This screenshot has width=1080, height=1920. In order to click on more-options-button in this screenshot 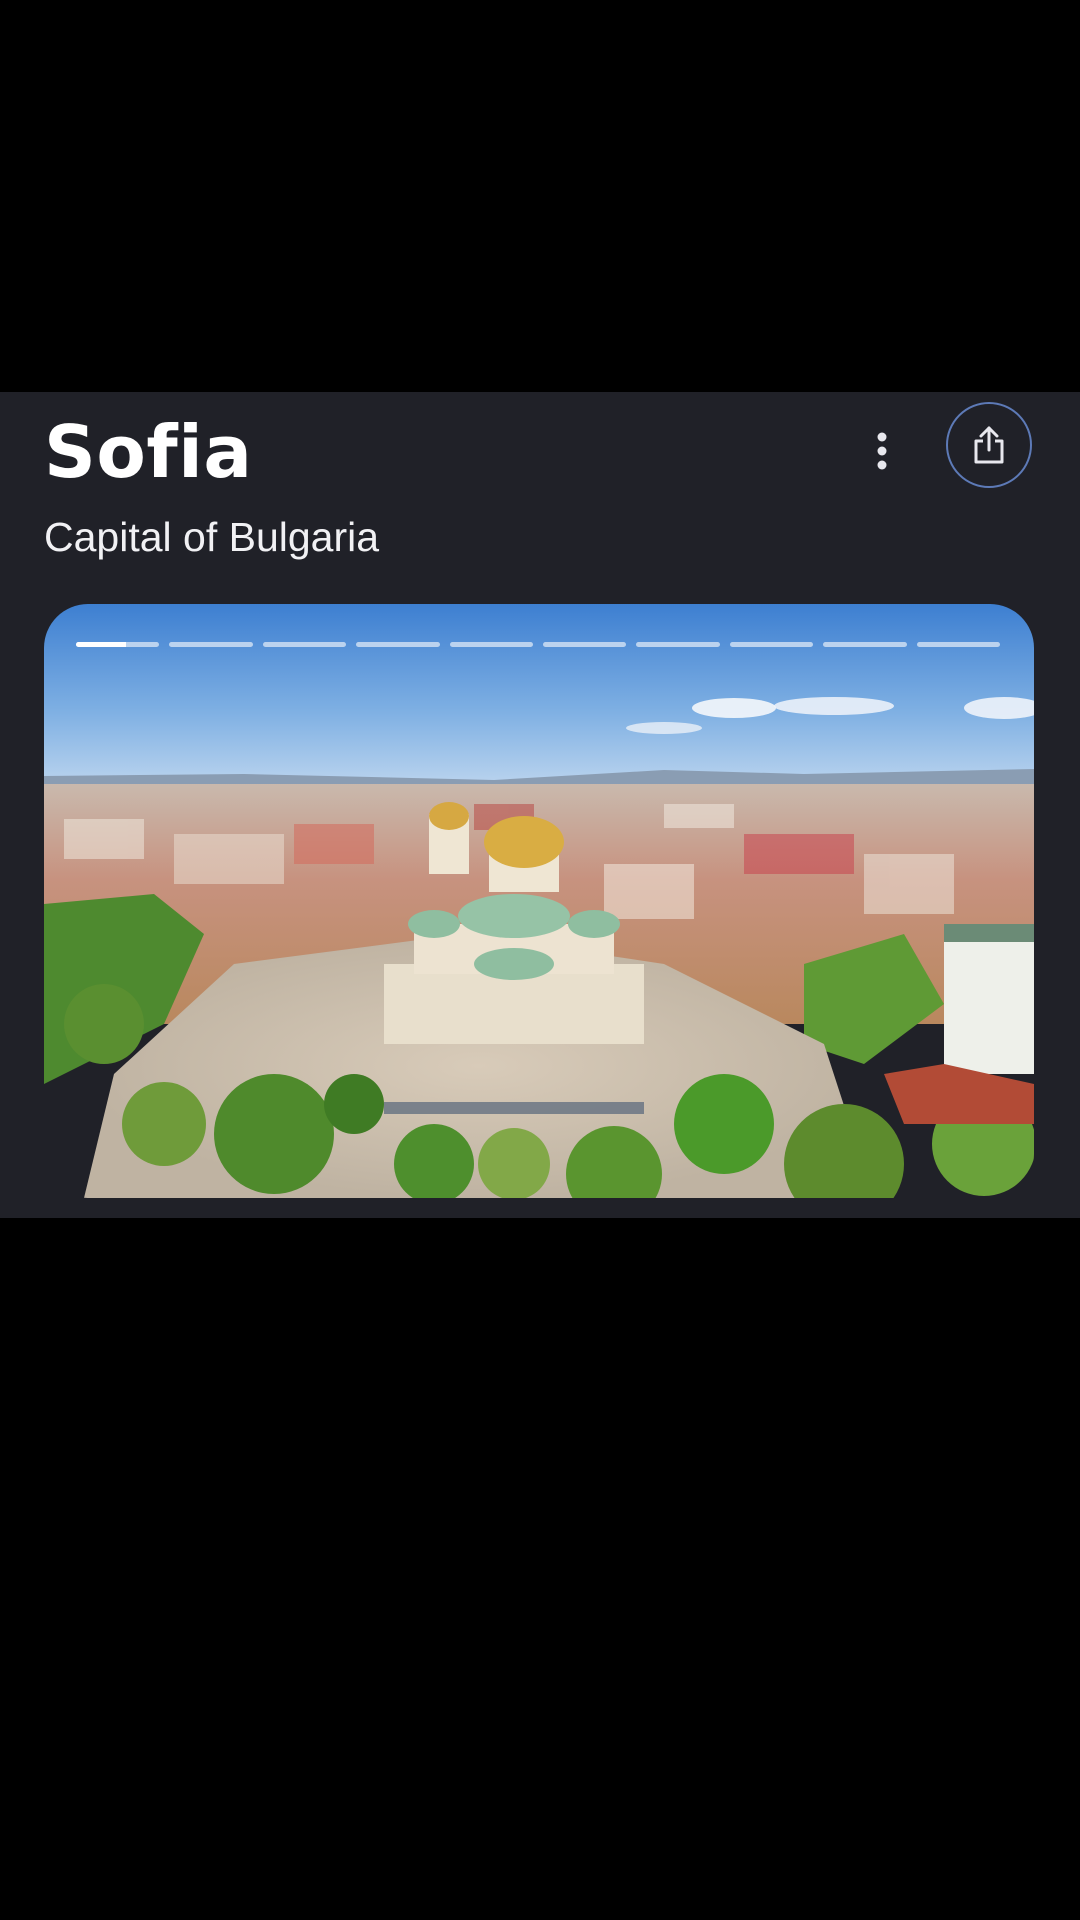, I will do `click(882, 451)`.